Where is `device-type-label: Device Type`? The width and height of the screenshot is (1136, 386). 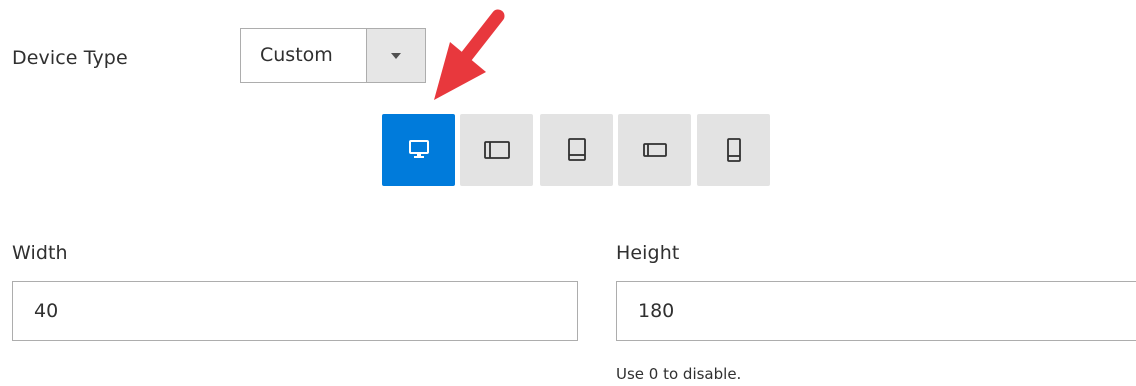 device-type-label: Device Type is located at coordinates (70, 58).